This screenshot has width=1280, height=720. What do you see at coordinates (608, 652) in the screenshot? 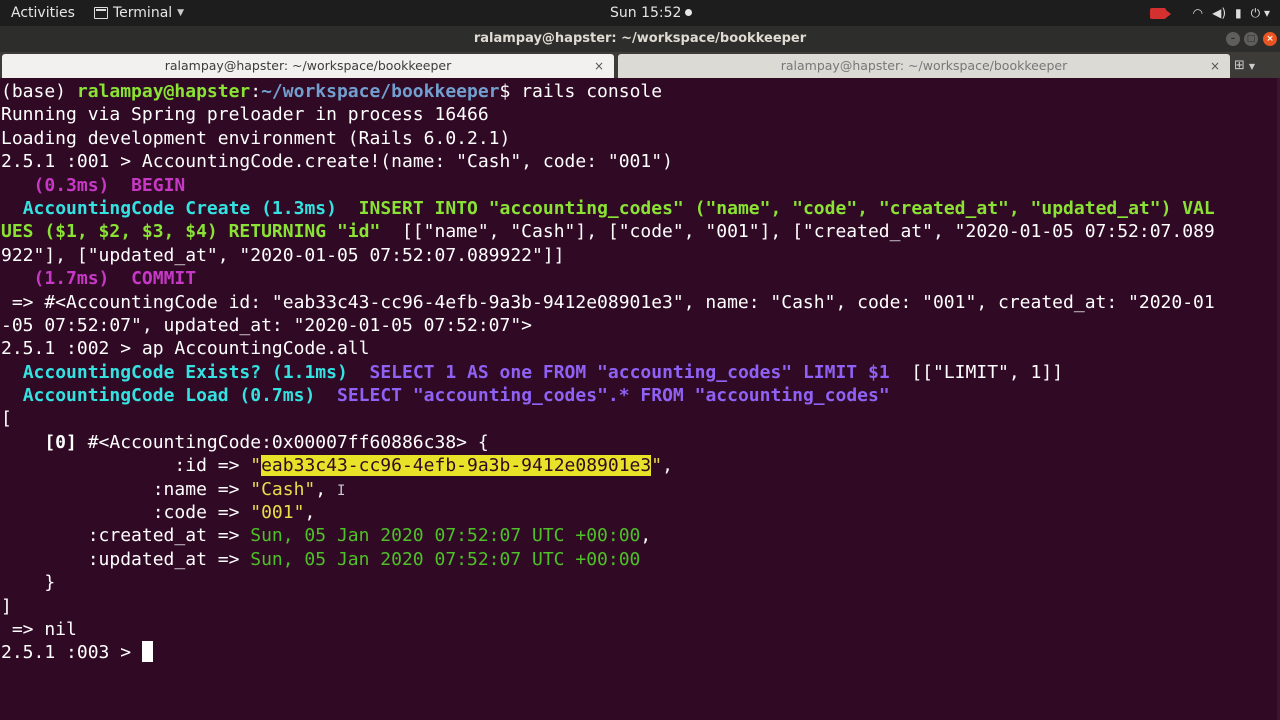
I see `terminal-line: 2.5.1 :003 >` at bounding box center [608, 652].